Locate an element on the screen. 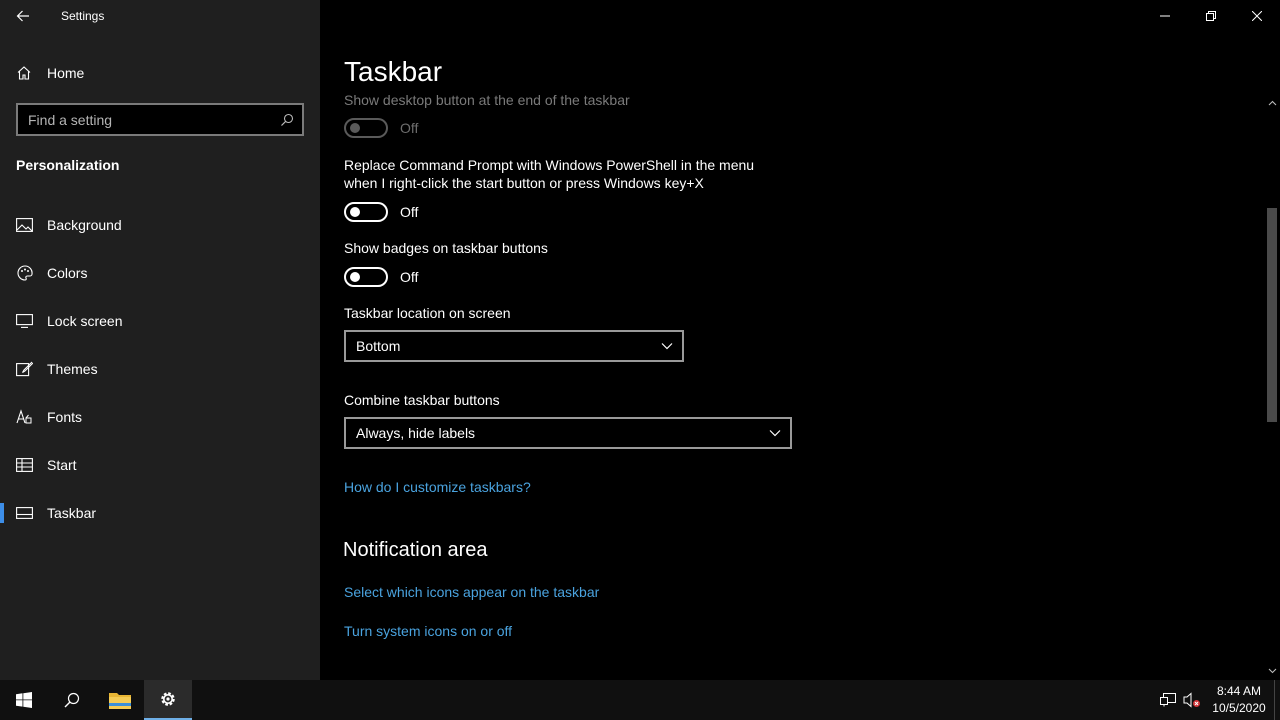 The width and height of the screenshot is (1280, 720). show-desktop-button is located at coordinates (1277, 700).